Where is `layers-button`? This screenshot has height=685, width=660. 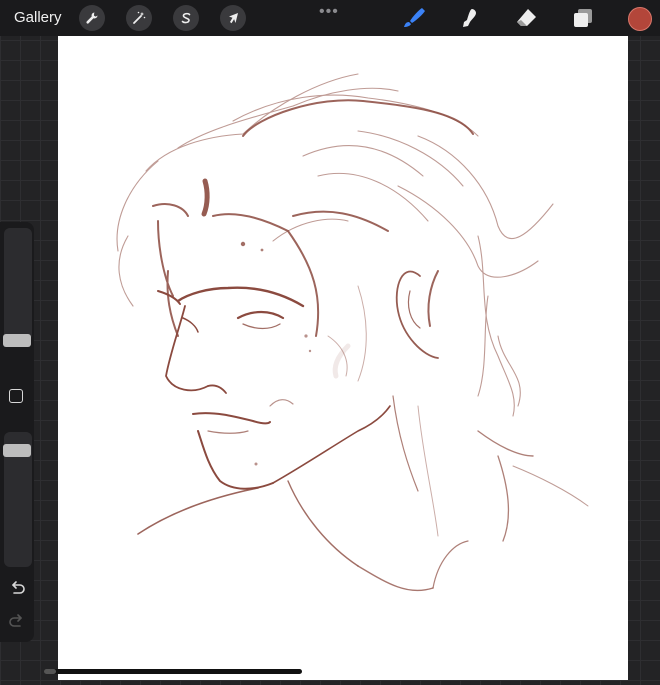
layers-button is located at coordinates (583, 18).